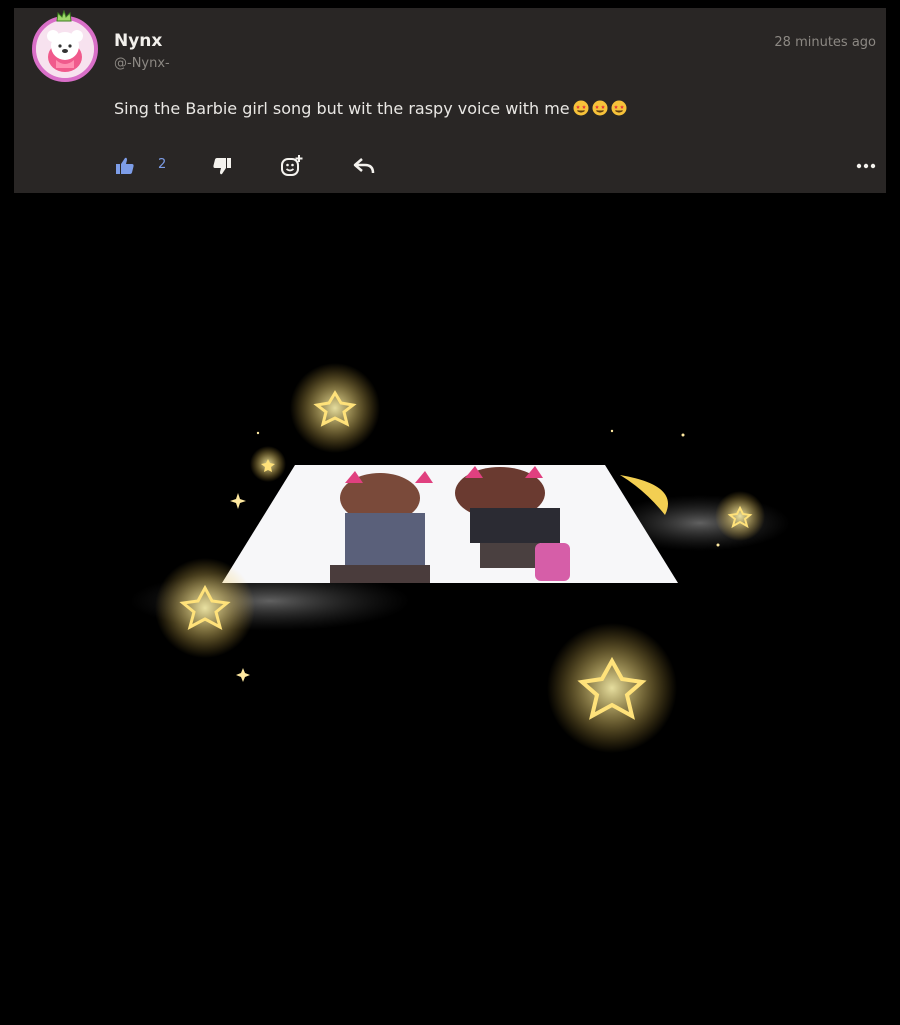 Image resolution: width=900 pixels, height=1025 pixels. What do you see at coordinates (138, 41) in the screenshot?
I see `author-name: Nynx` at bounding box center [138, 41].